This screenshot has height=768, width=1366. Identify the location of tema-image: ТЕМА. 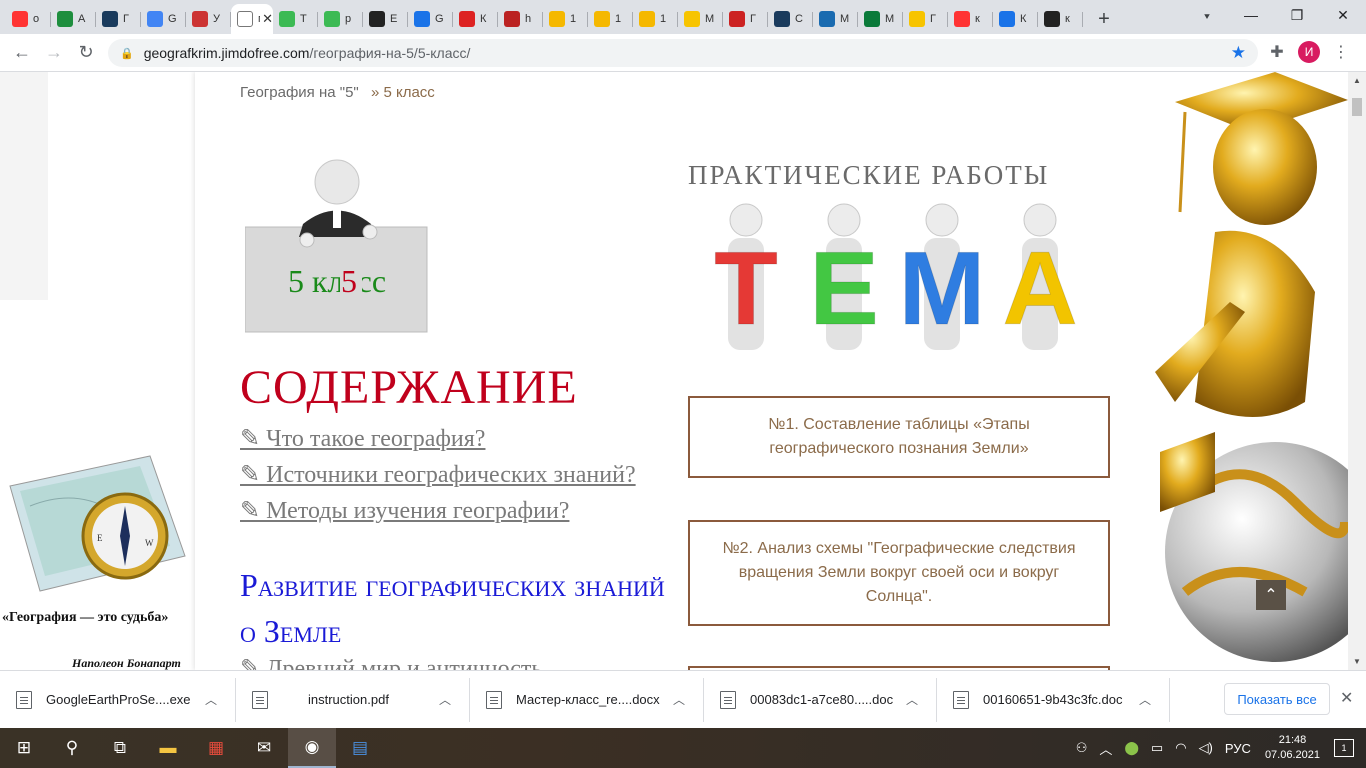
(895, 276).